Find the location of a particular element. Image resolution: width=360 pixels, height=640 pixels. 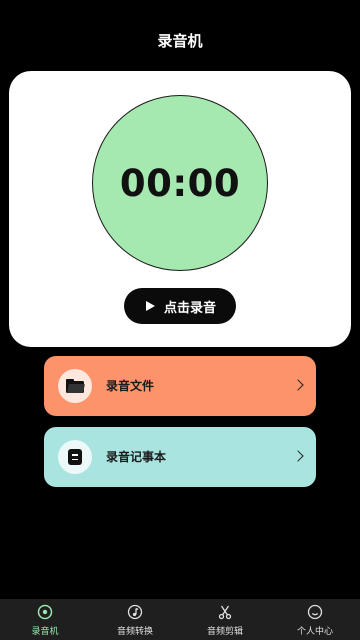

timer-display: 00:00 is located at coordinates (180, 183).